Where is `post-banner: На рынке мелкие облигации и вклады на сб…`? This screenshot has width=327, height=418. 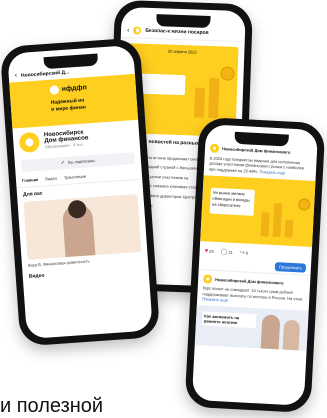
post-banner: На рынке мелкие облигации и вклады на сб… is located at coordinates (258, 211).